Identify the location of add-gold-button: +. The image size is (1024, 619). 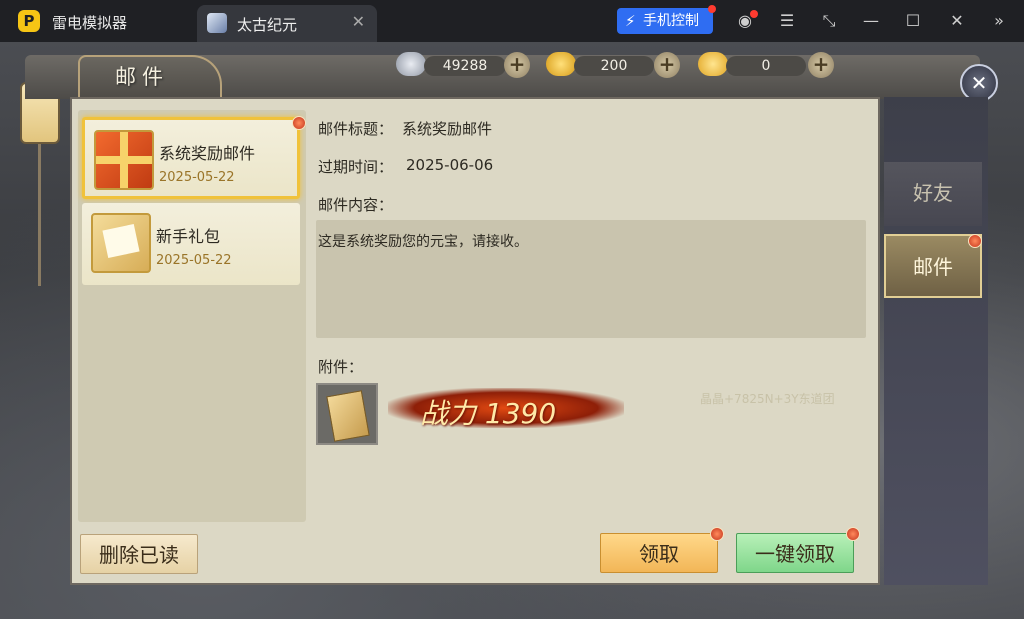
(667, 65).